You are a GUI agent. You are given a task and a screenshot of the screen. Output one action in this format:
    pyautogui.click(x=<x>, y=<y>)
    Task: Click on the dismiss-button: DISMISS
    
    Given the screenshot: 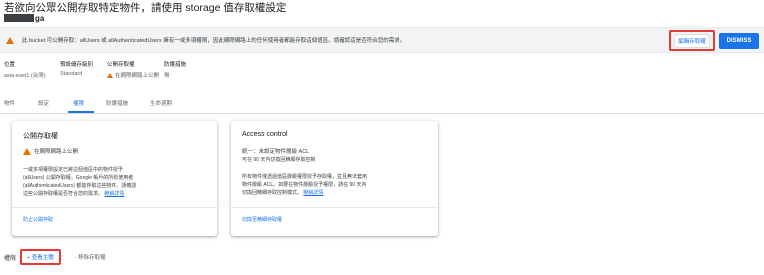 What is the action you would take?
    pyautogui.click(x=739, y=41)
    